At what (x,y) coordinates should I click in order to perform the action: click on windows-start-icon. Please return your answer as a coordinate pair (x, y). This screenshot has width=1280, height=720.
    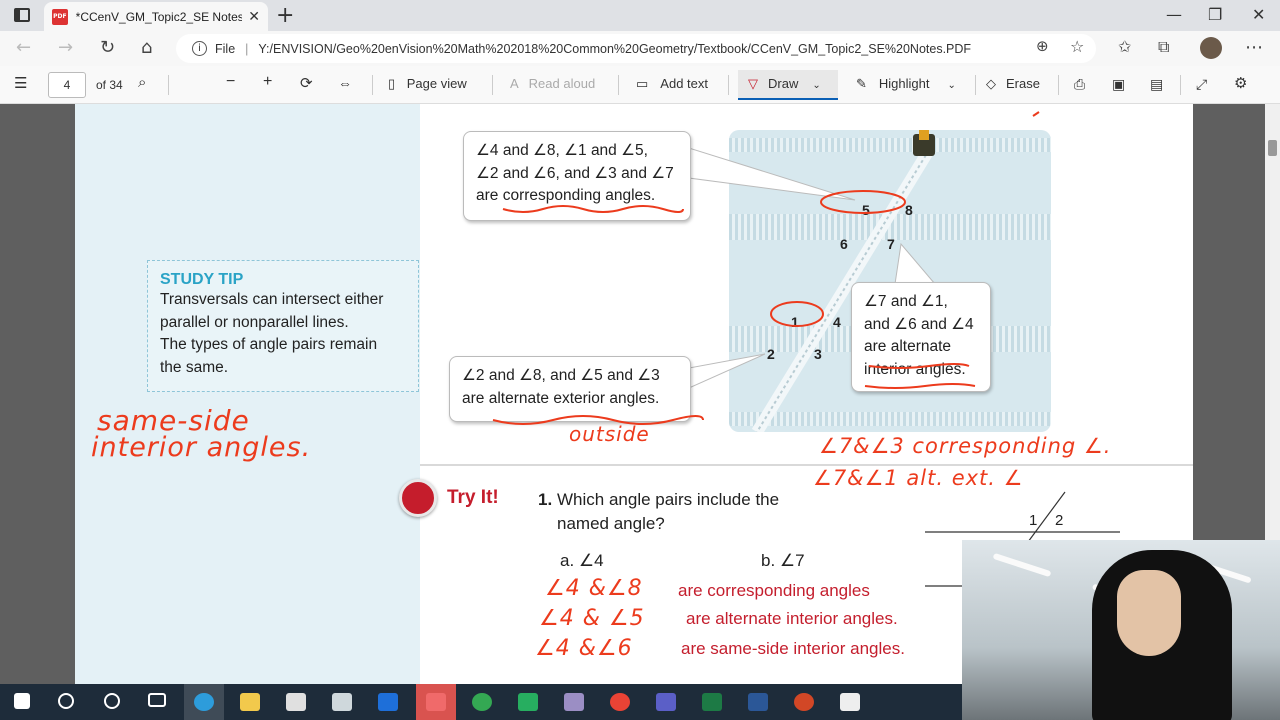
    Looking at the image, I should click on (22, 701).